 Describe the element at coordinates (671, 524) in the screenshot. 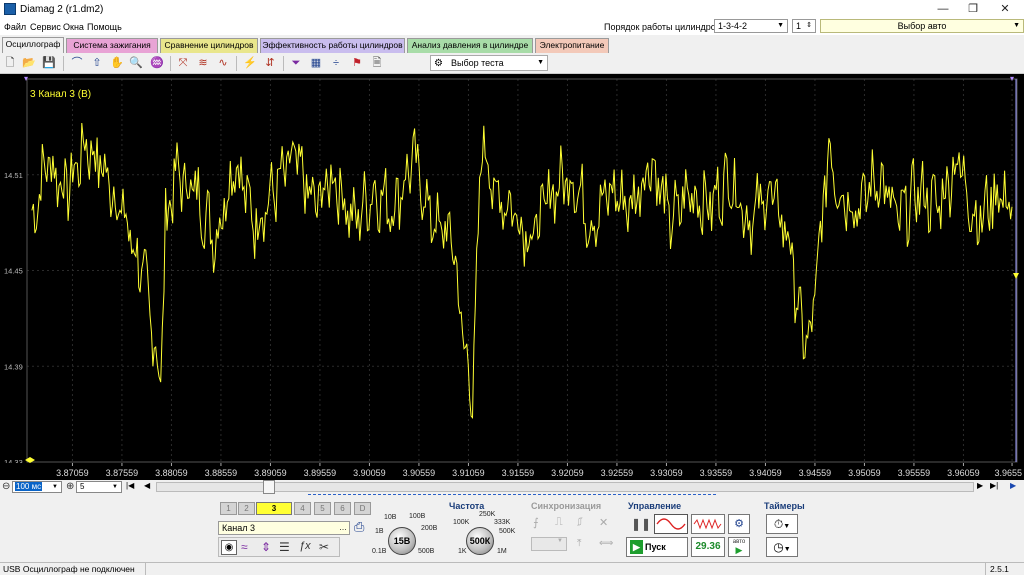

I see `single-mode-button` at that location.